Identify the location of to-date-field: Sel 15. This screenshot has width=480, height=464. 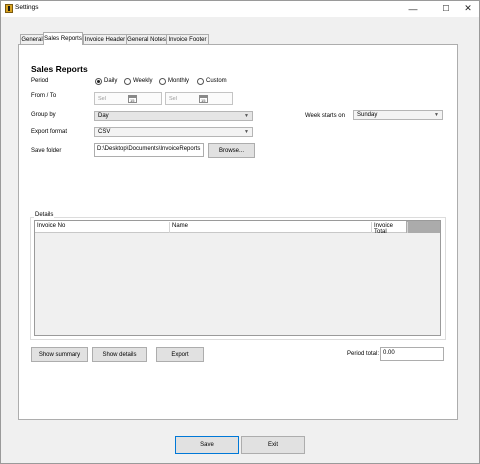
(199, 98).